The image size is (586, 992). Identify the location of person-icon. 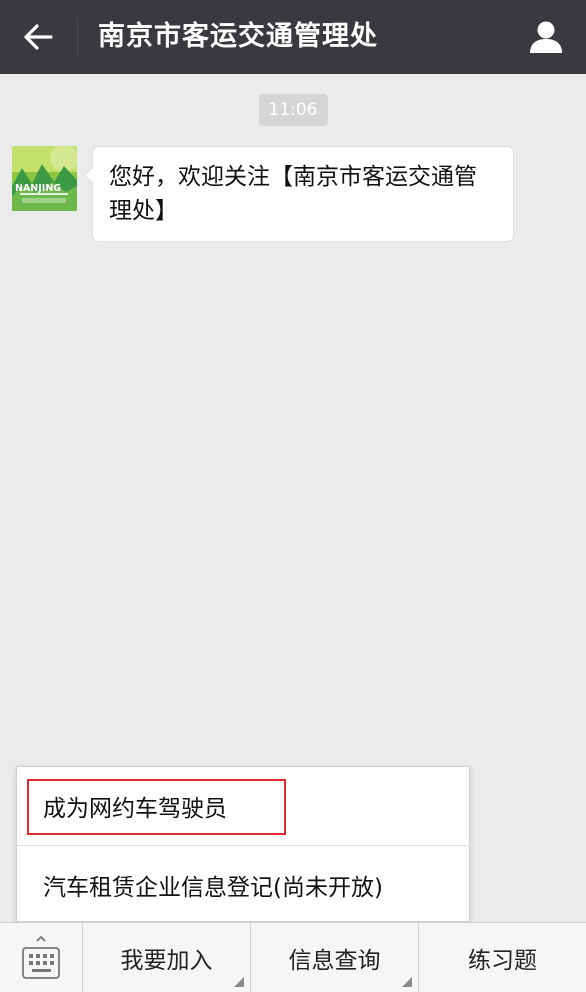
(546, 37).